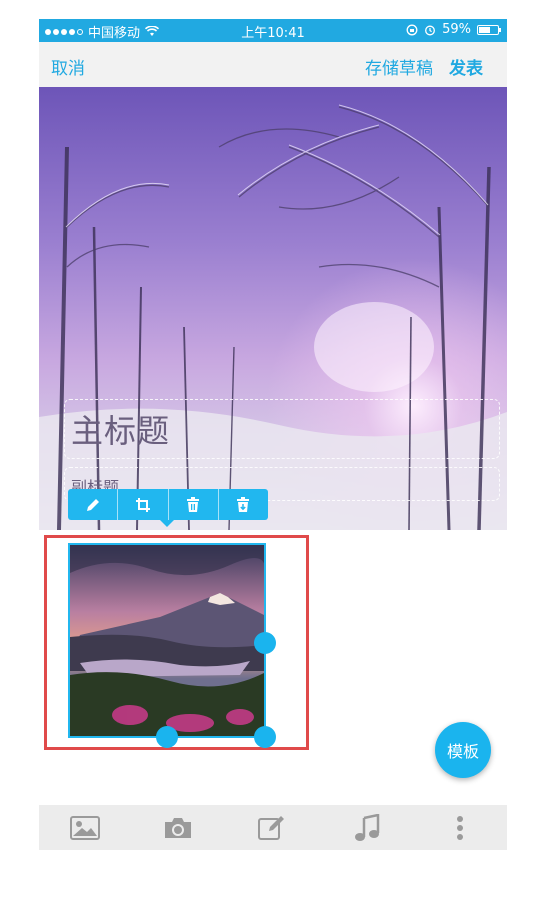 The image size is (549, 898). I want to click on music-button, so click(367, 828).